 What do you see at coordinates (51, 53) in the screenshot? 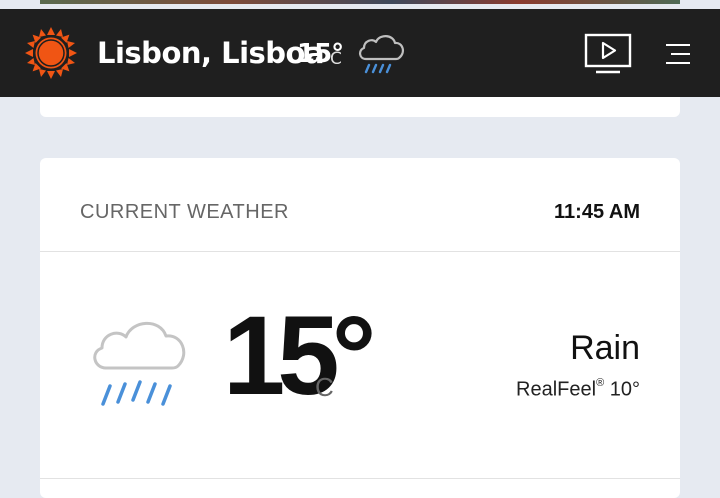
I see `sun-icon` at bounding box center [51, 53].